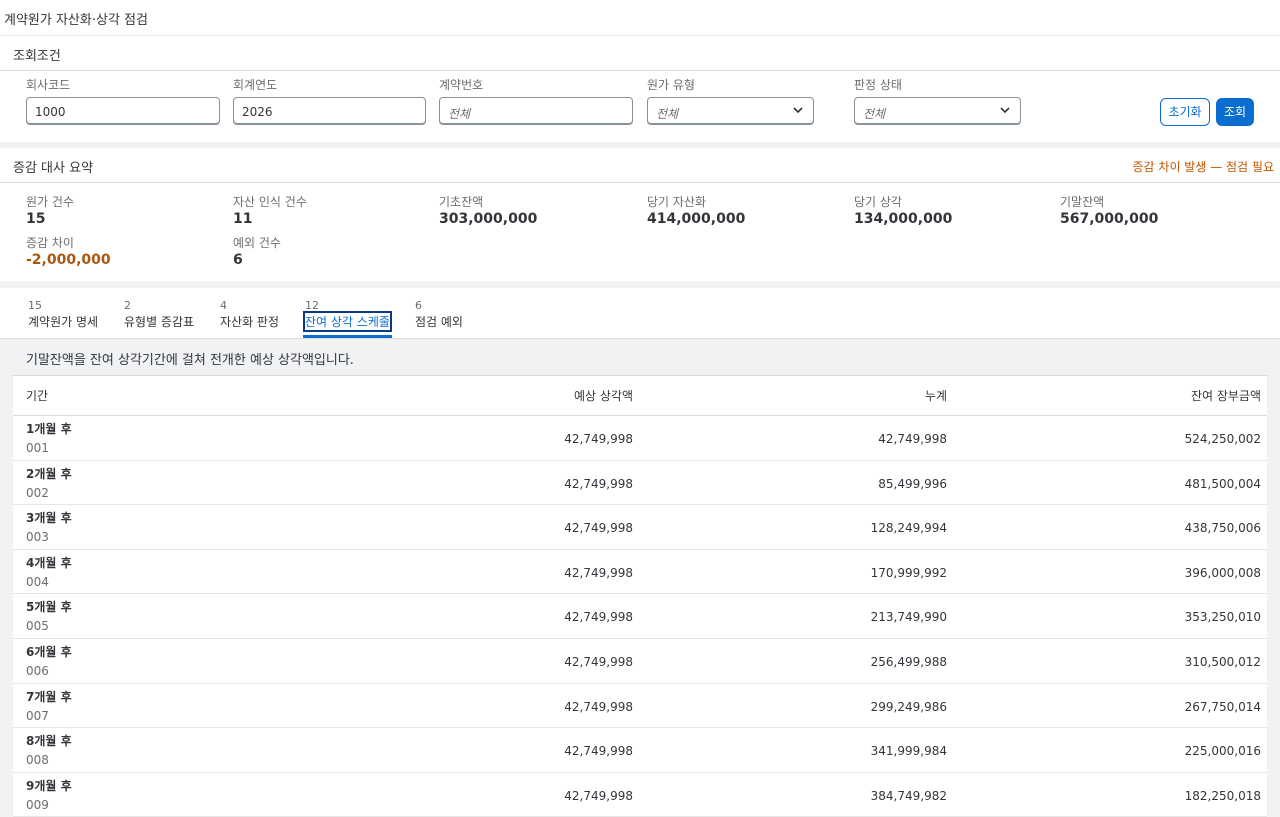 The height and width of the screenshot is (817, 1280). Describe the element at coordinates (461, 202) in the screenshot. I see `kpi-label-opening-balance: 기초잔액` at that location.